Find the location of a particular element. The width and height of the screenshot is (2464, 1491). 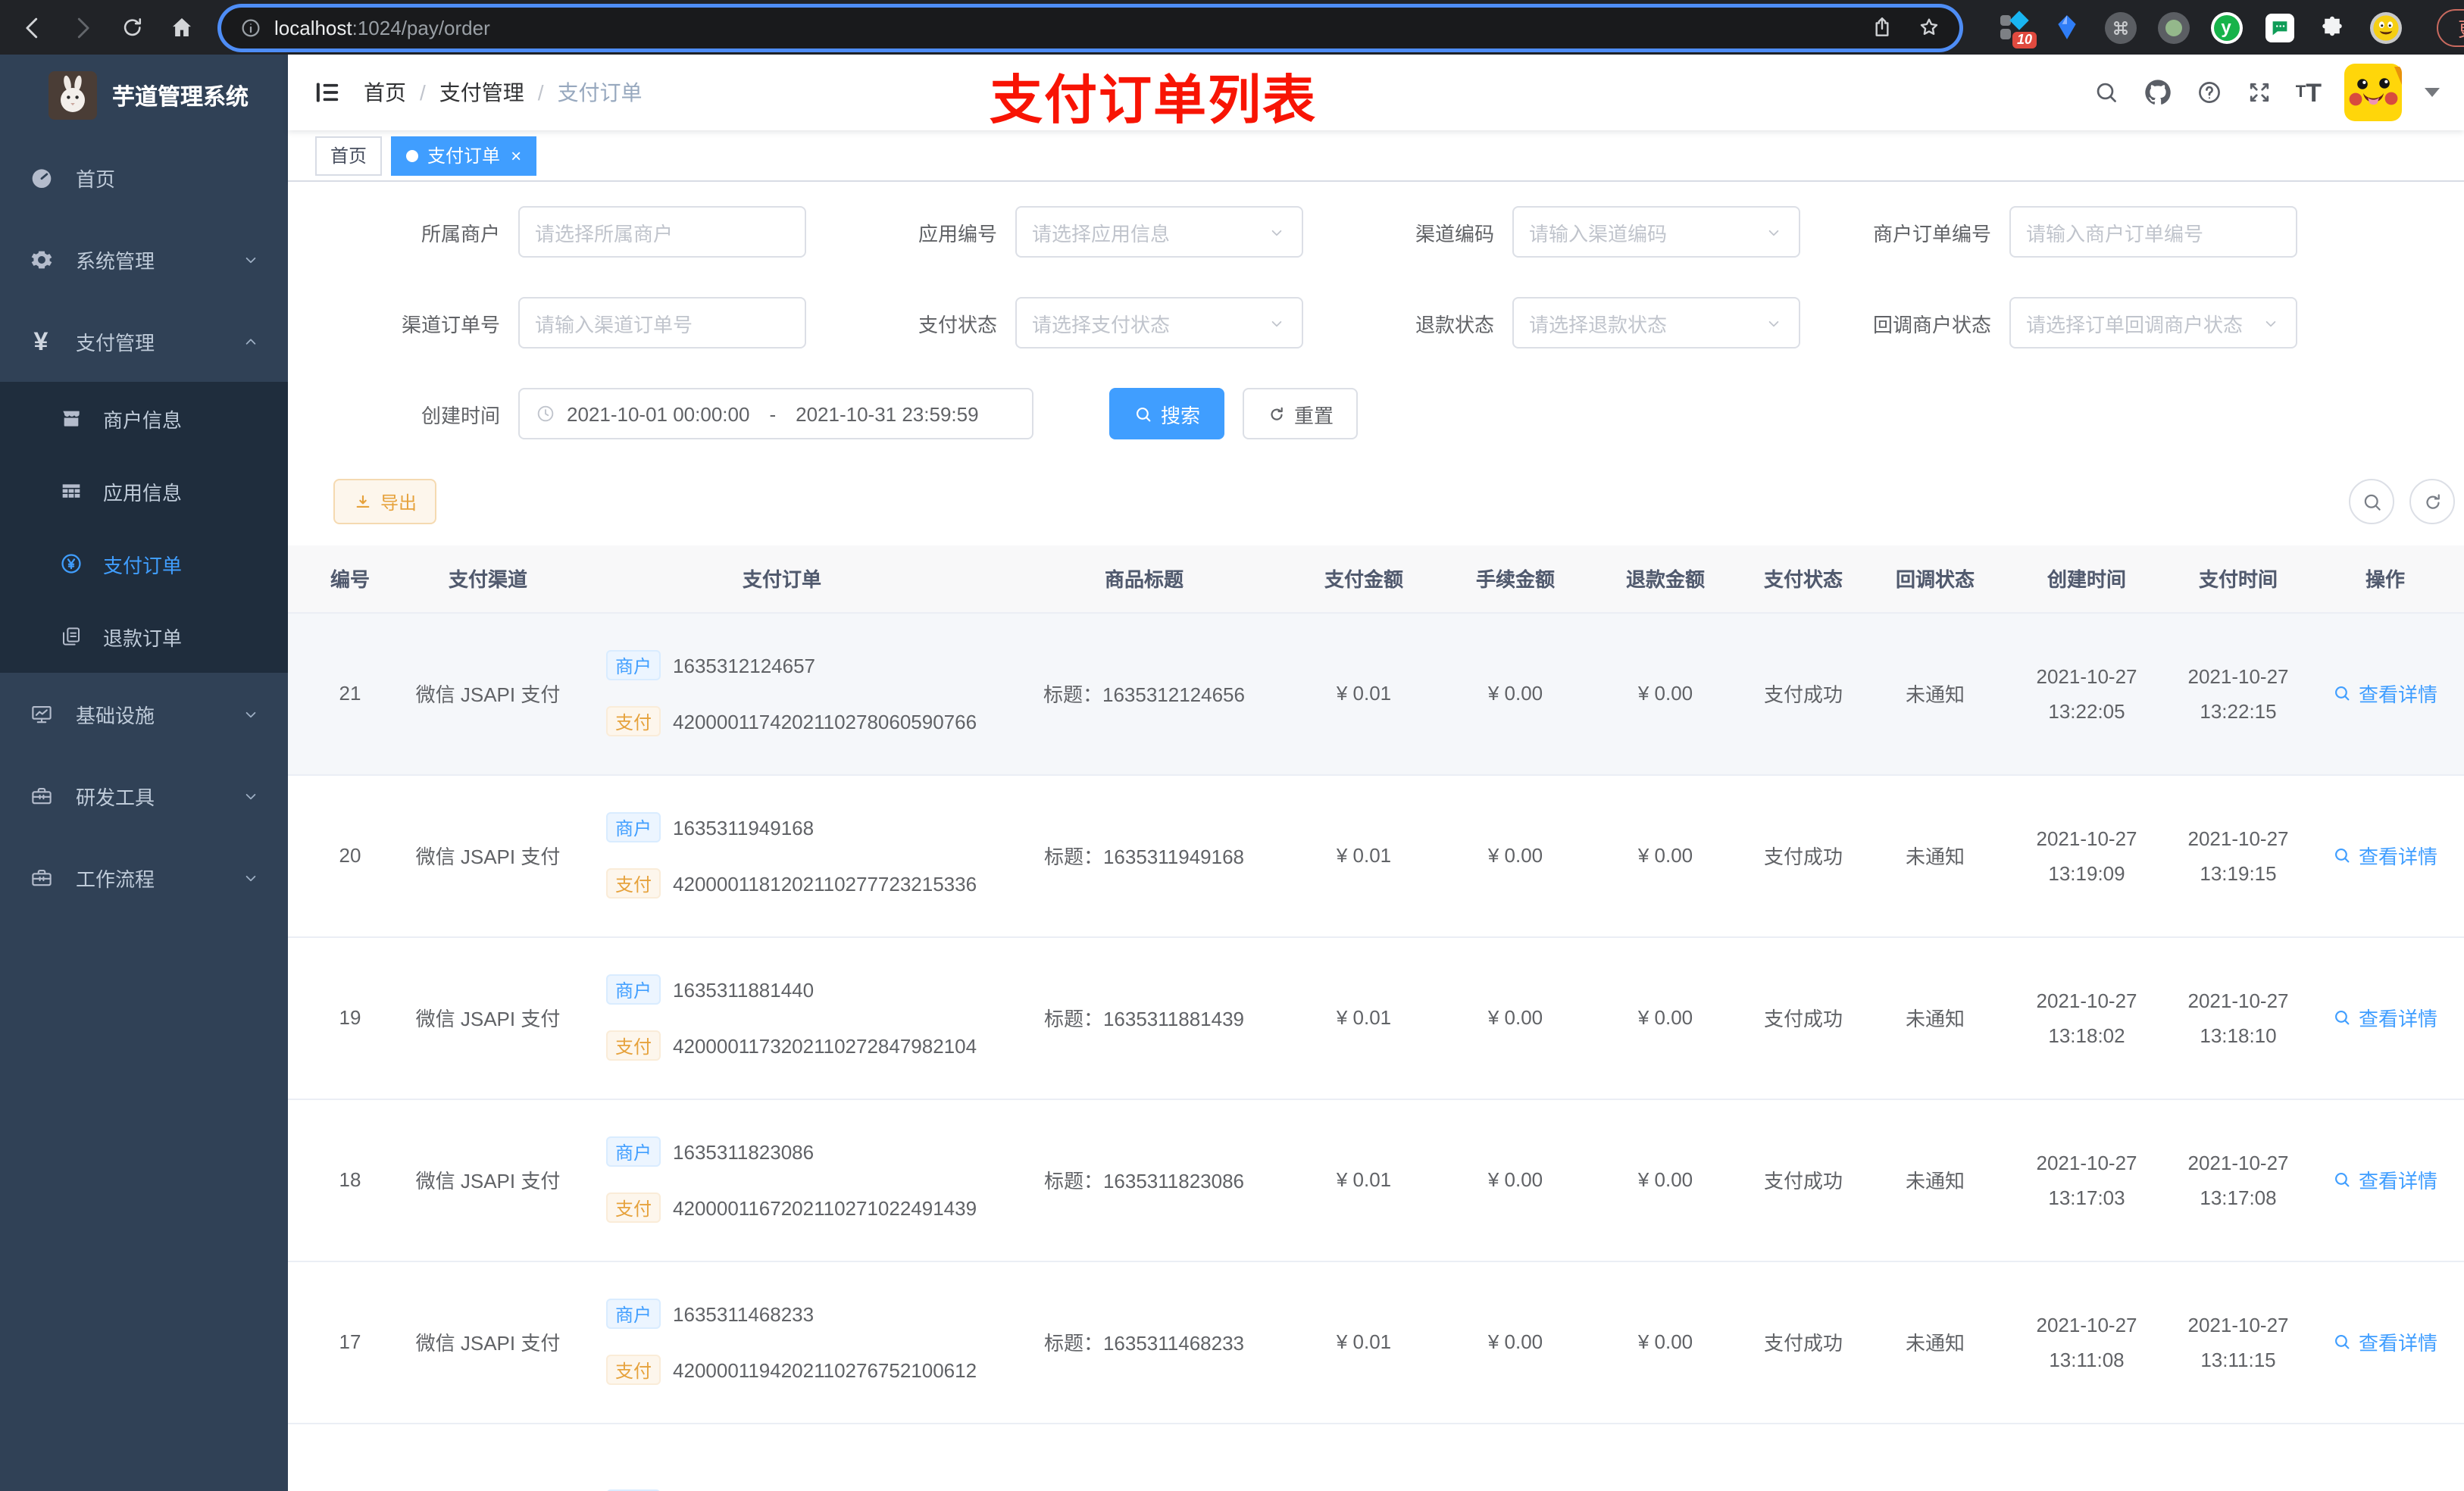

browser-home-icon is located at coordinates (182, 27).